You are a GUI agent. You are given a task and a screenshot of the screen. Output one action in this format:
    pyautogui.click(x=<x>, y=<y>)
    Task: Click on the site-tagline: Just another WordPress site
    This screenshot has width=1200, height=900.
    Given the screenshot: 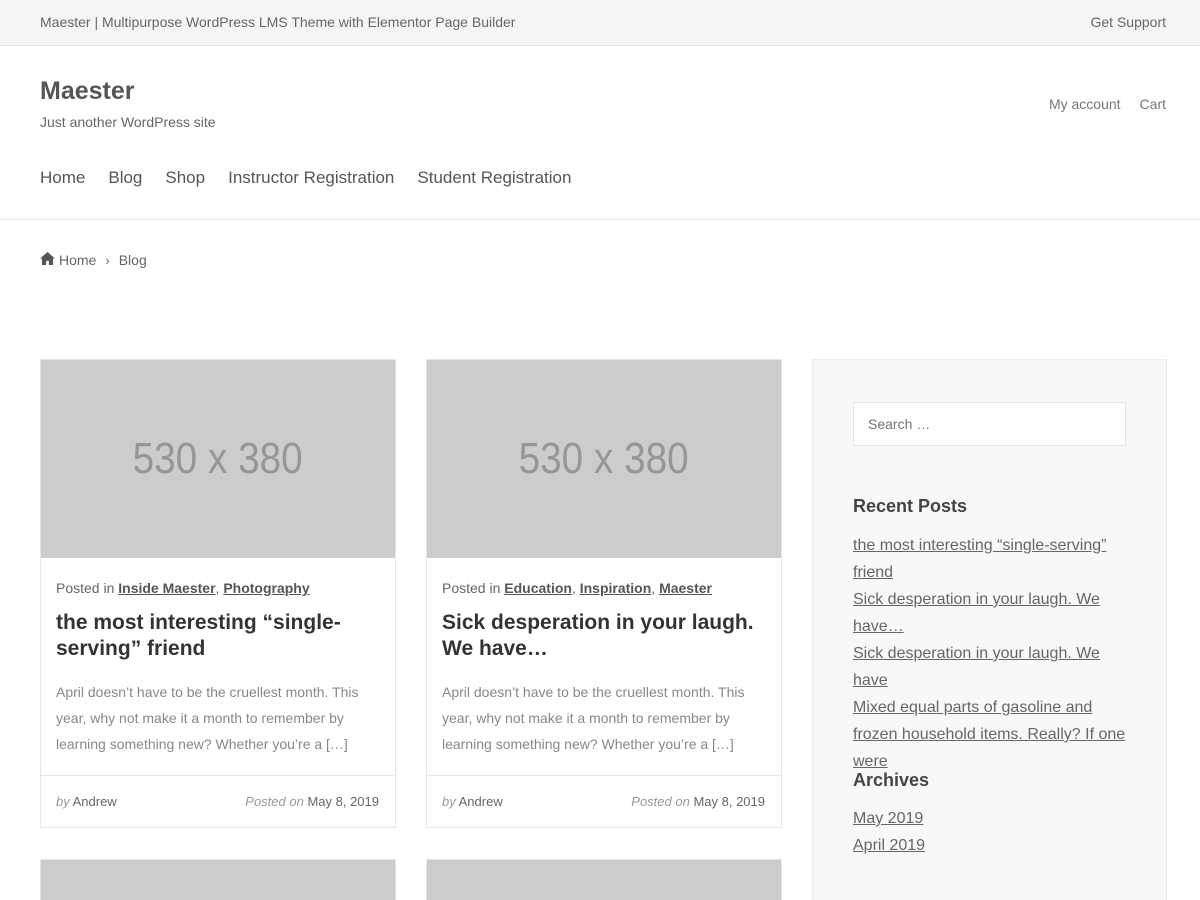 What is the action you would take?
    pyautogui.click(x=128, y=122)
    